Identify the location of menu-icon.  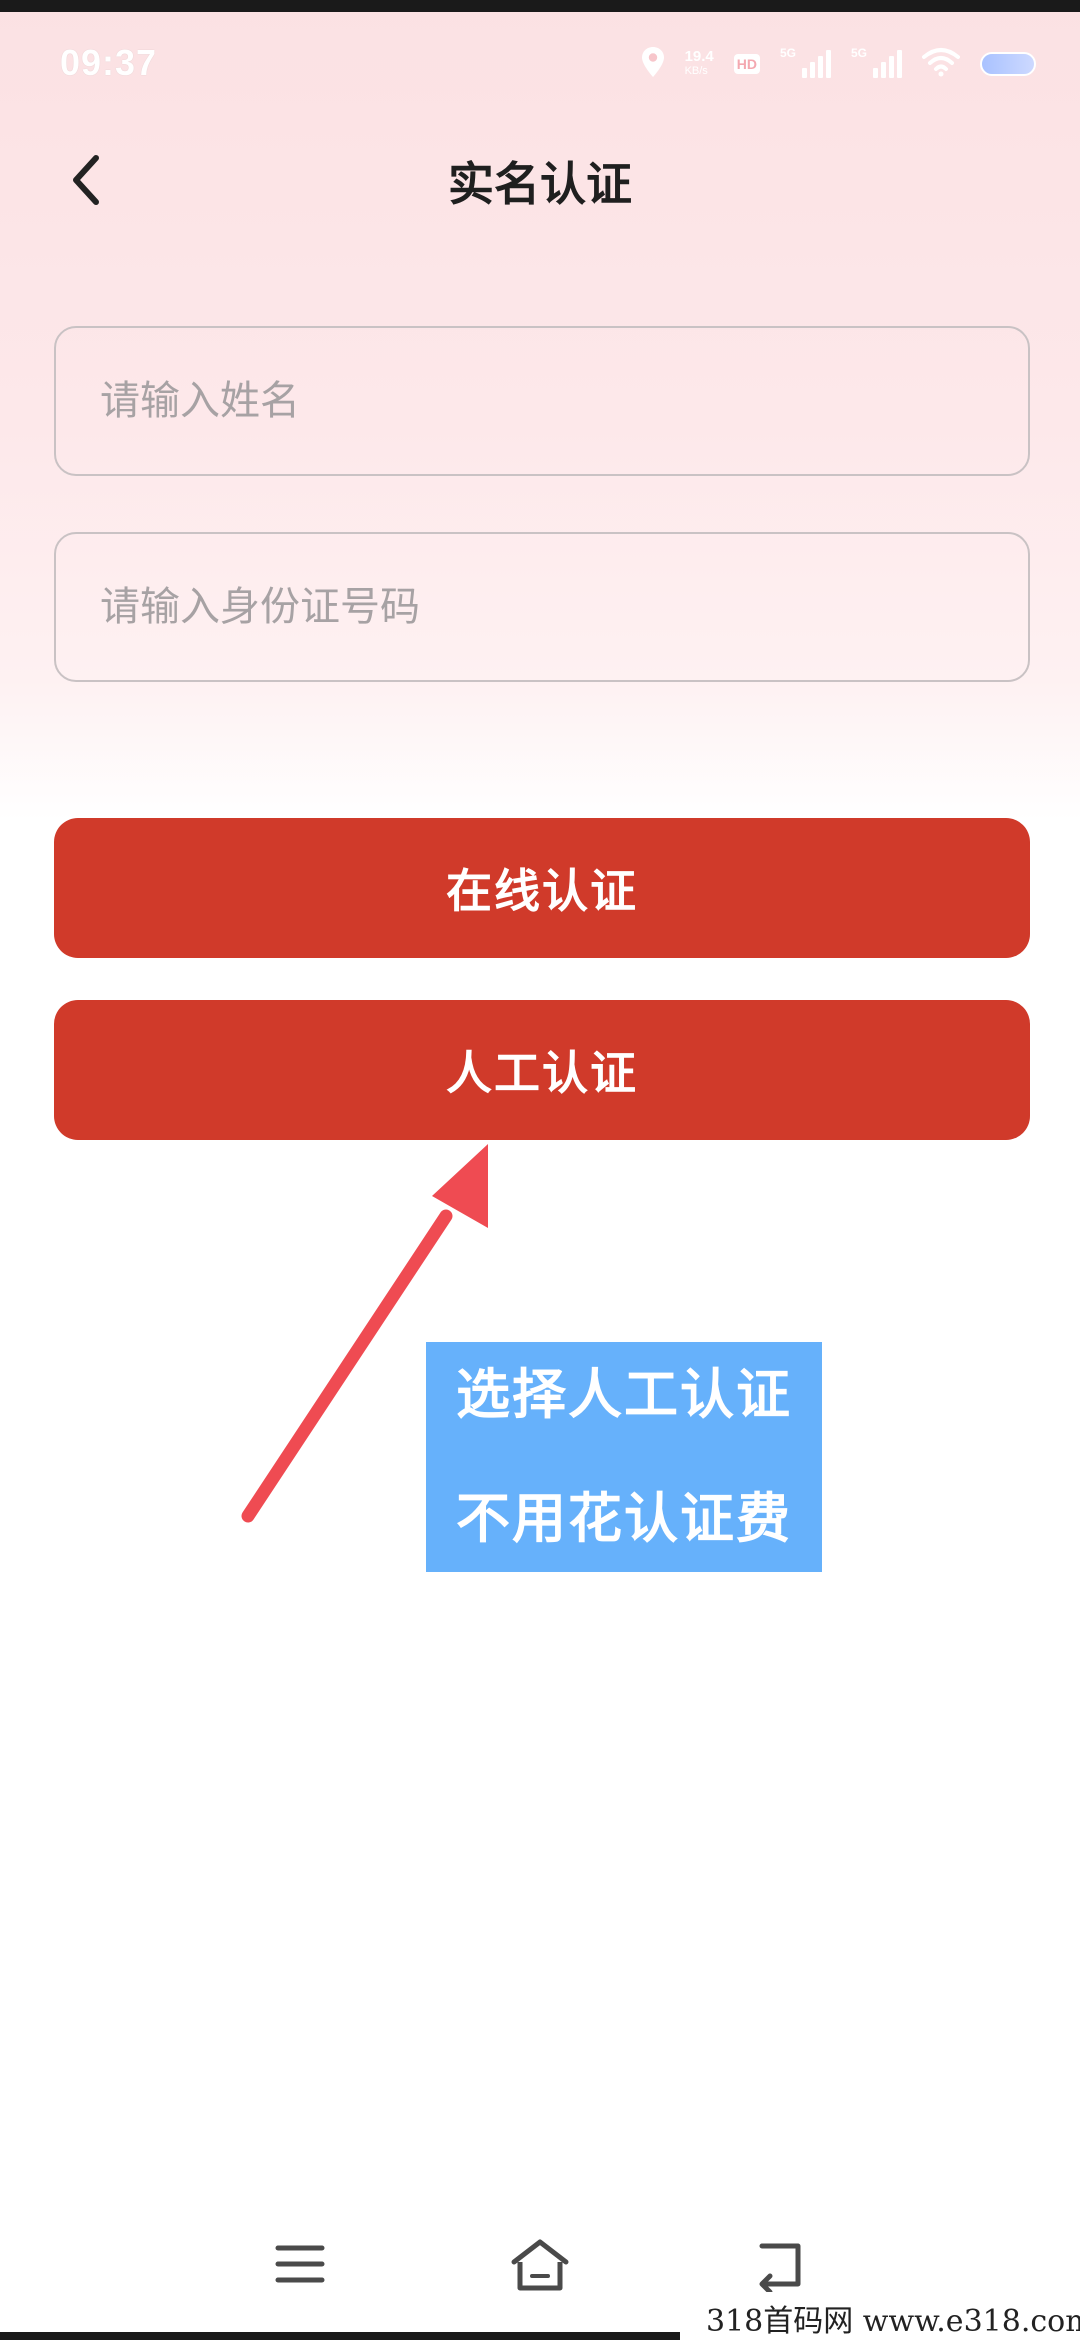
(300, 2264).